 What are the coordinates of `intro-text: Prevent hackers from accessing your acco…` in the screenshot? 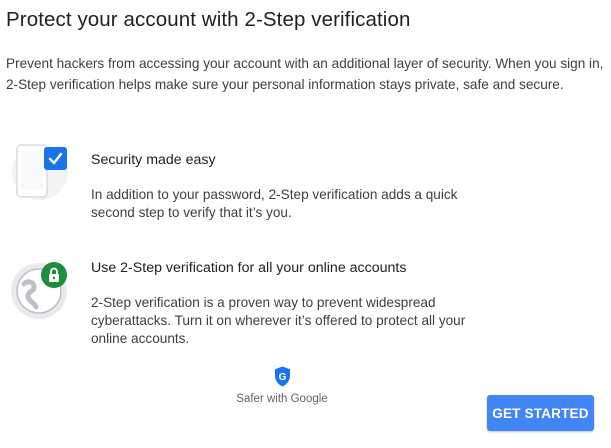 It's located at (305, 74).